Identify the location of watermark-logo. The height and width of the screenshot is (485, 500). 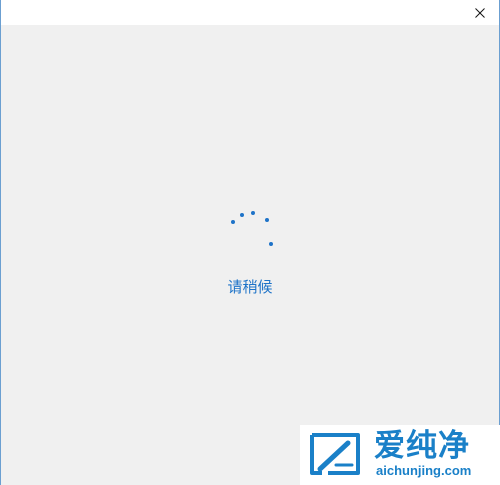
(335, 454).